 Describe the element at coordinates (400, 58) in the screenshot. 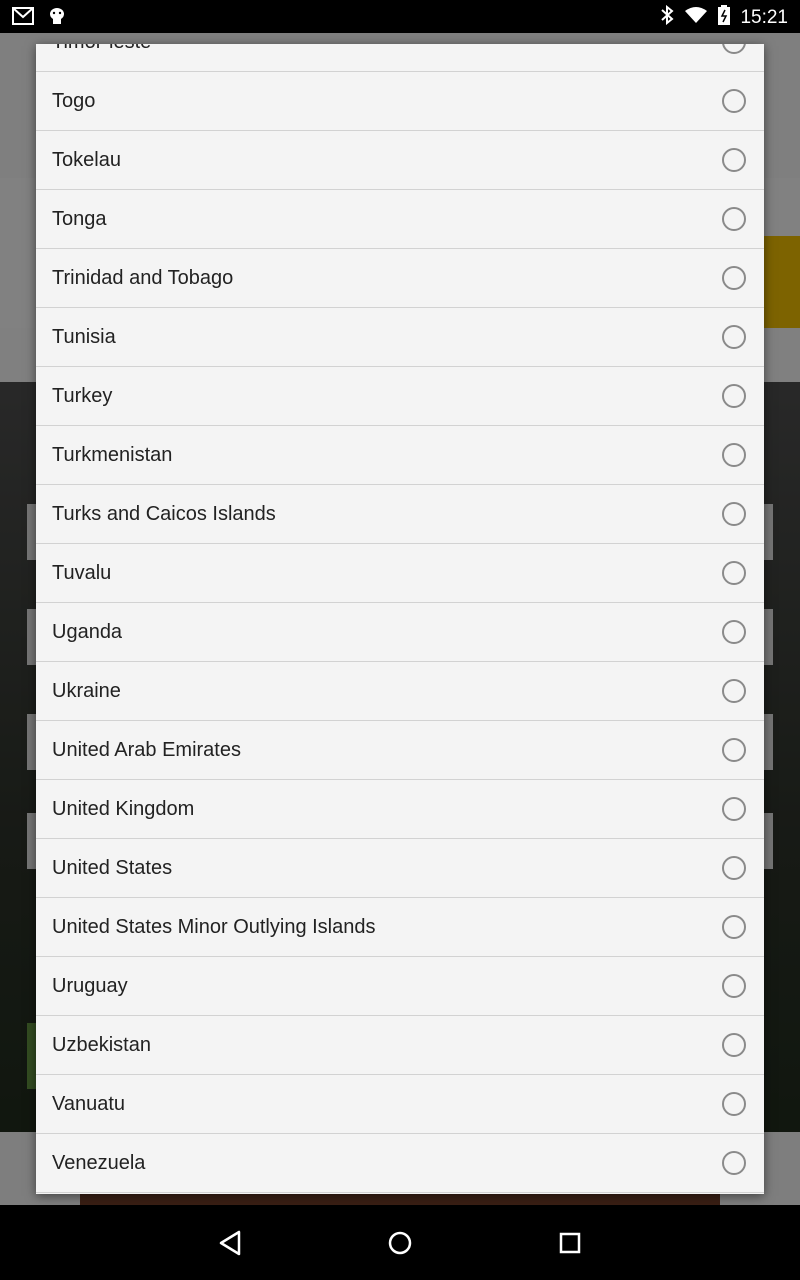

I see `country-option: Timor-leste` at that location.